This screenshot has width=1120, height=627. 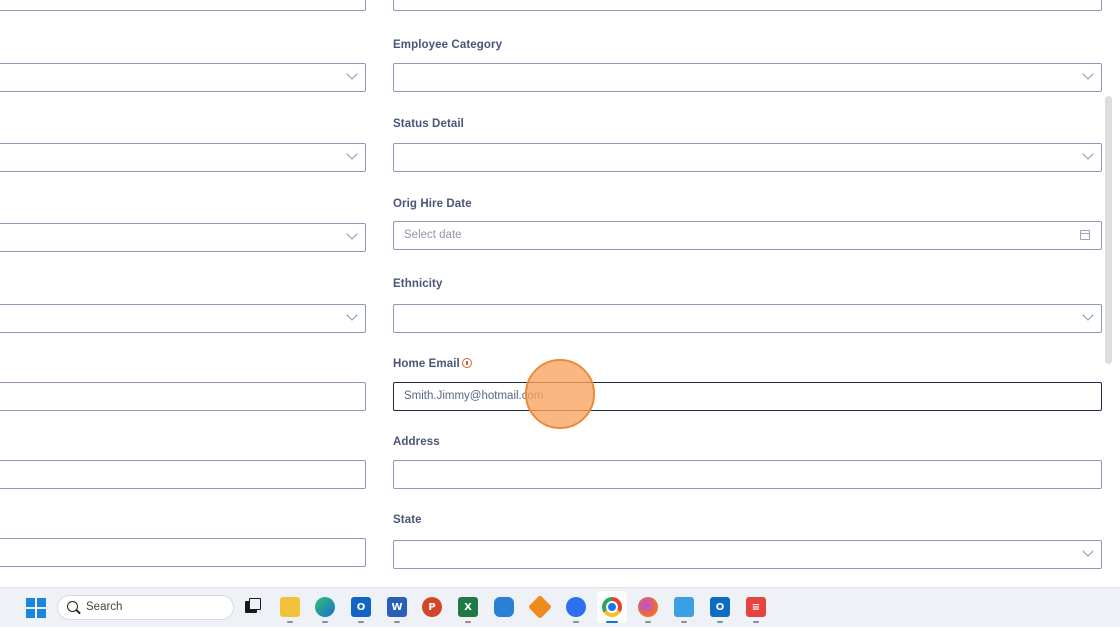 I want to click on ethnicity-select, so click(x=747, y=318).